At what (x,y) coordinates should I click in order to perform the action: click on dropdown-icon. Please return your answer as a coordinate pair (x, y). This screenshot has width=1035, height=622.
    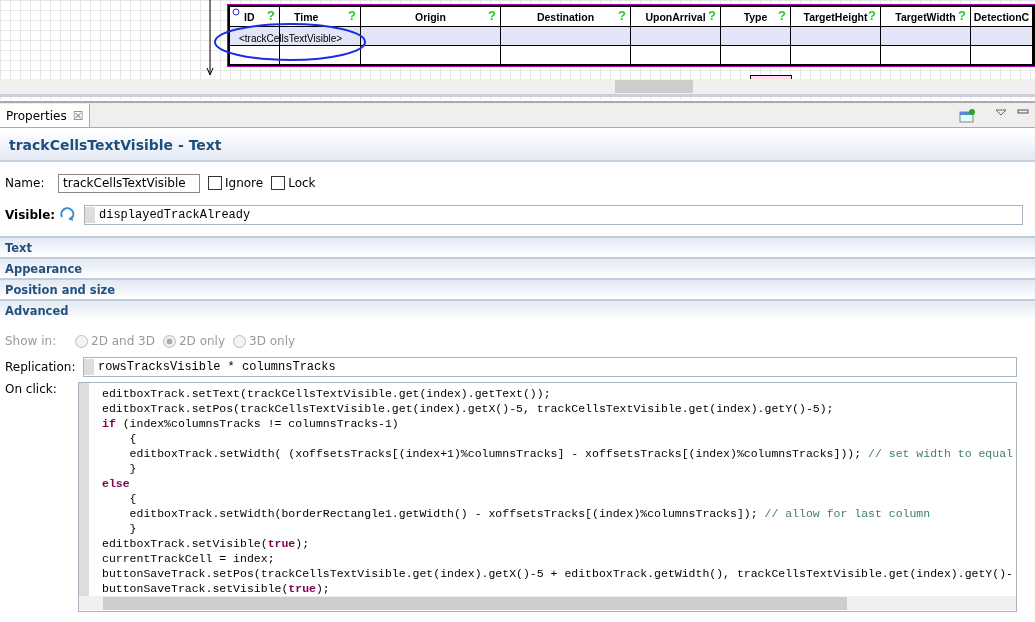
    Looking at the image, I should click on (1001, 113).